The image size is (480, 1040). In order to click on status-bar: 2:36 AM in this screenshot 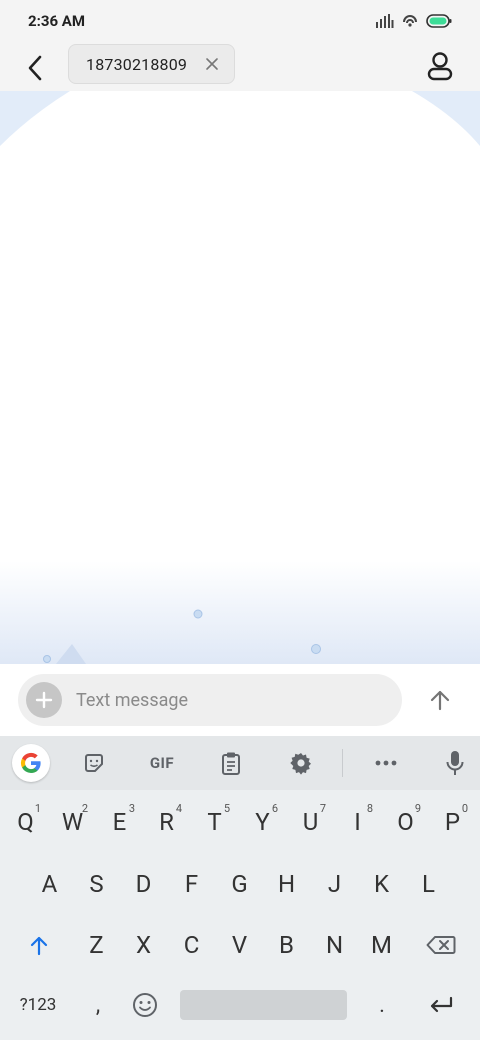, I will do `click(240, 22)`.